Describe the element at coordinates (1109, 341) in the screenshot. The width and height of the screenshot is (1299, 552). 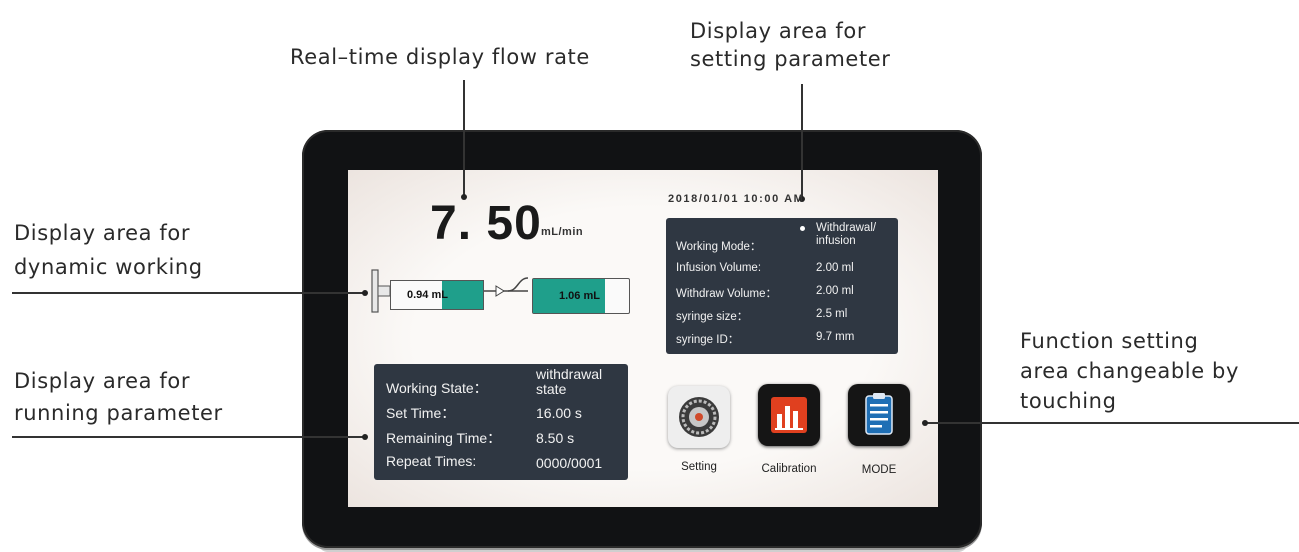
I see `function-area-callout-line1: Function setting` at that location.